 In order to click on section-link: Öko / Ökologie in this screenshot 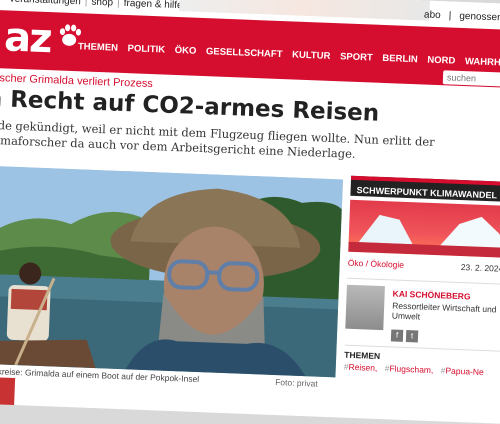, I will do `click(376, 264)`.